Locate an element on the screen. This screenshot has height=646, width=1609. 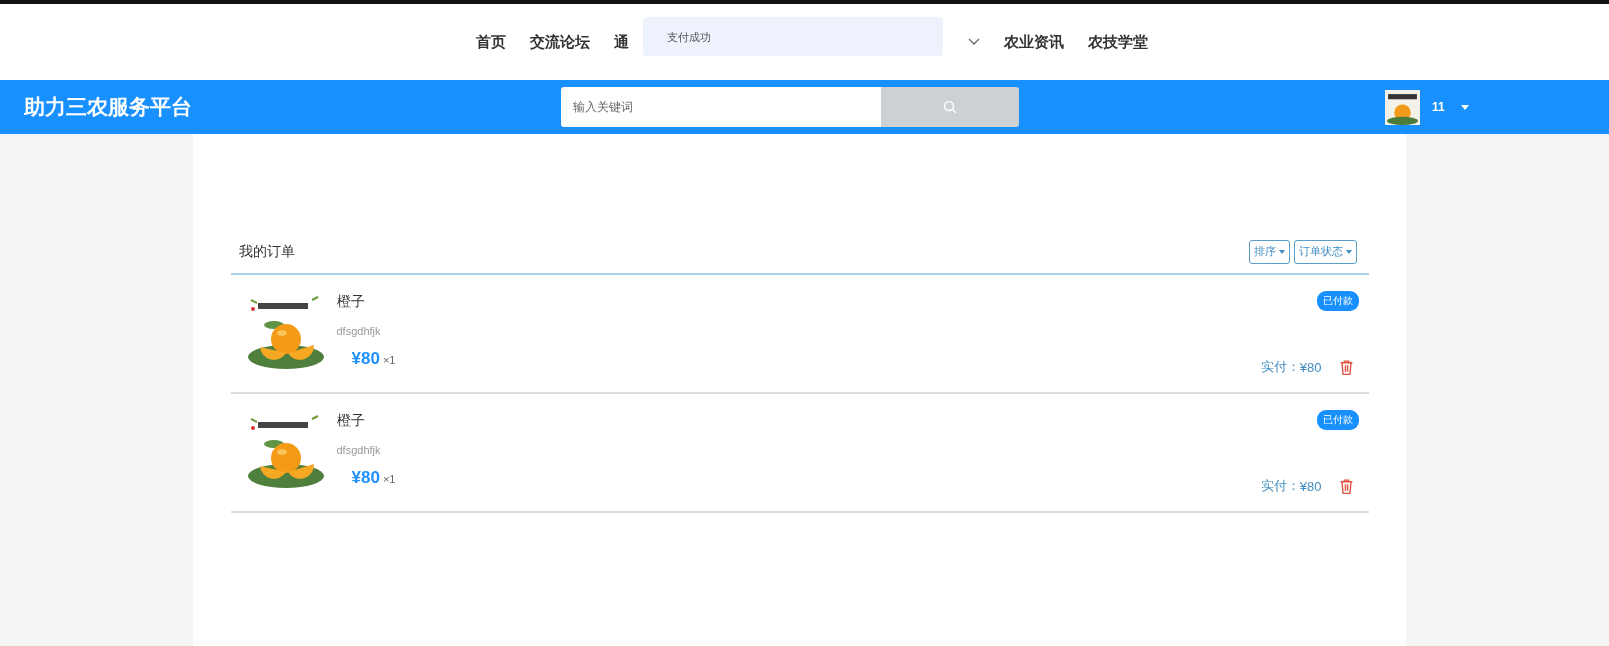
orders-title: 我的订单 is located at coordinates (266, 251).